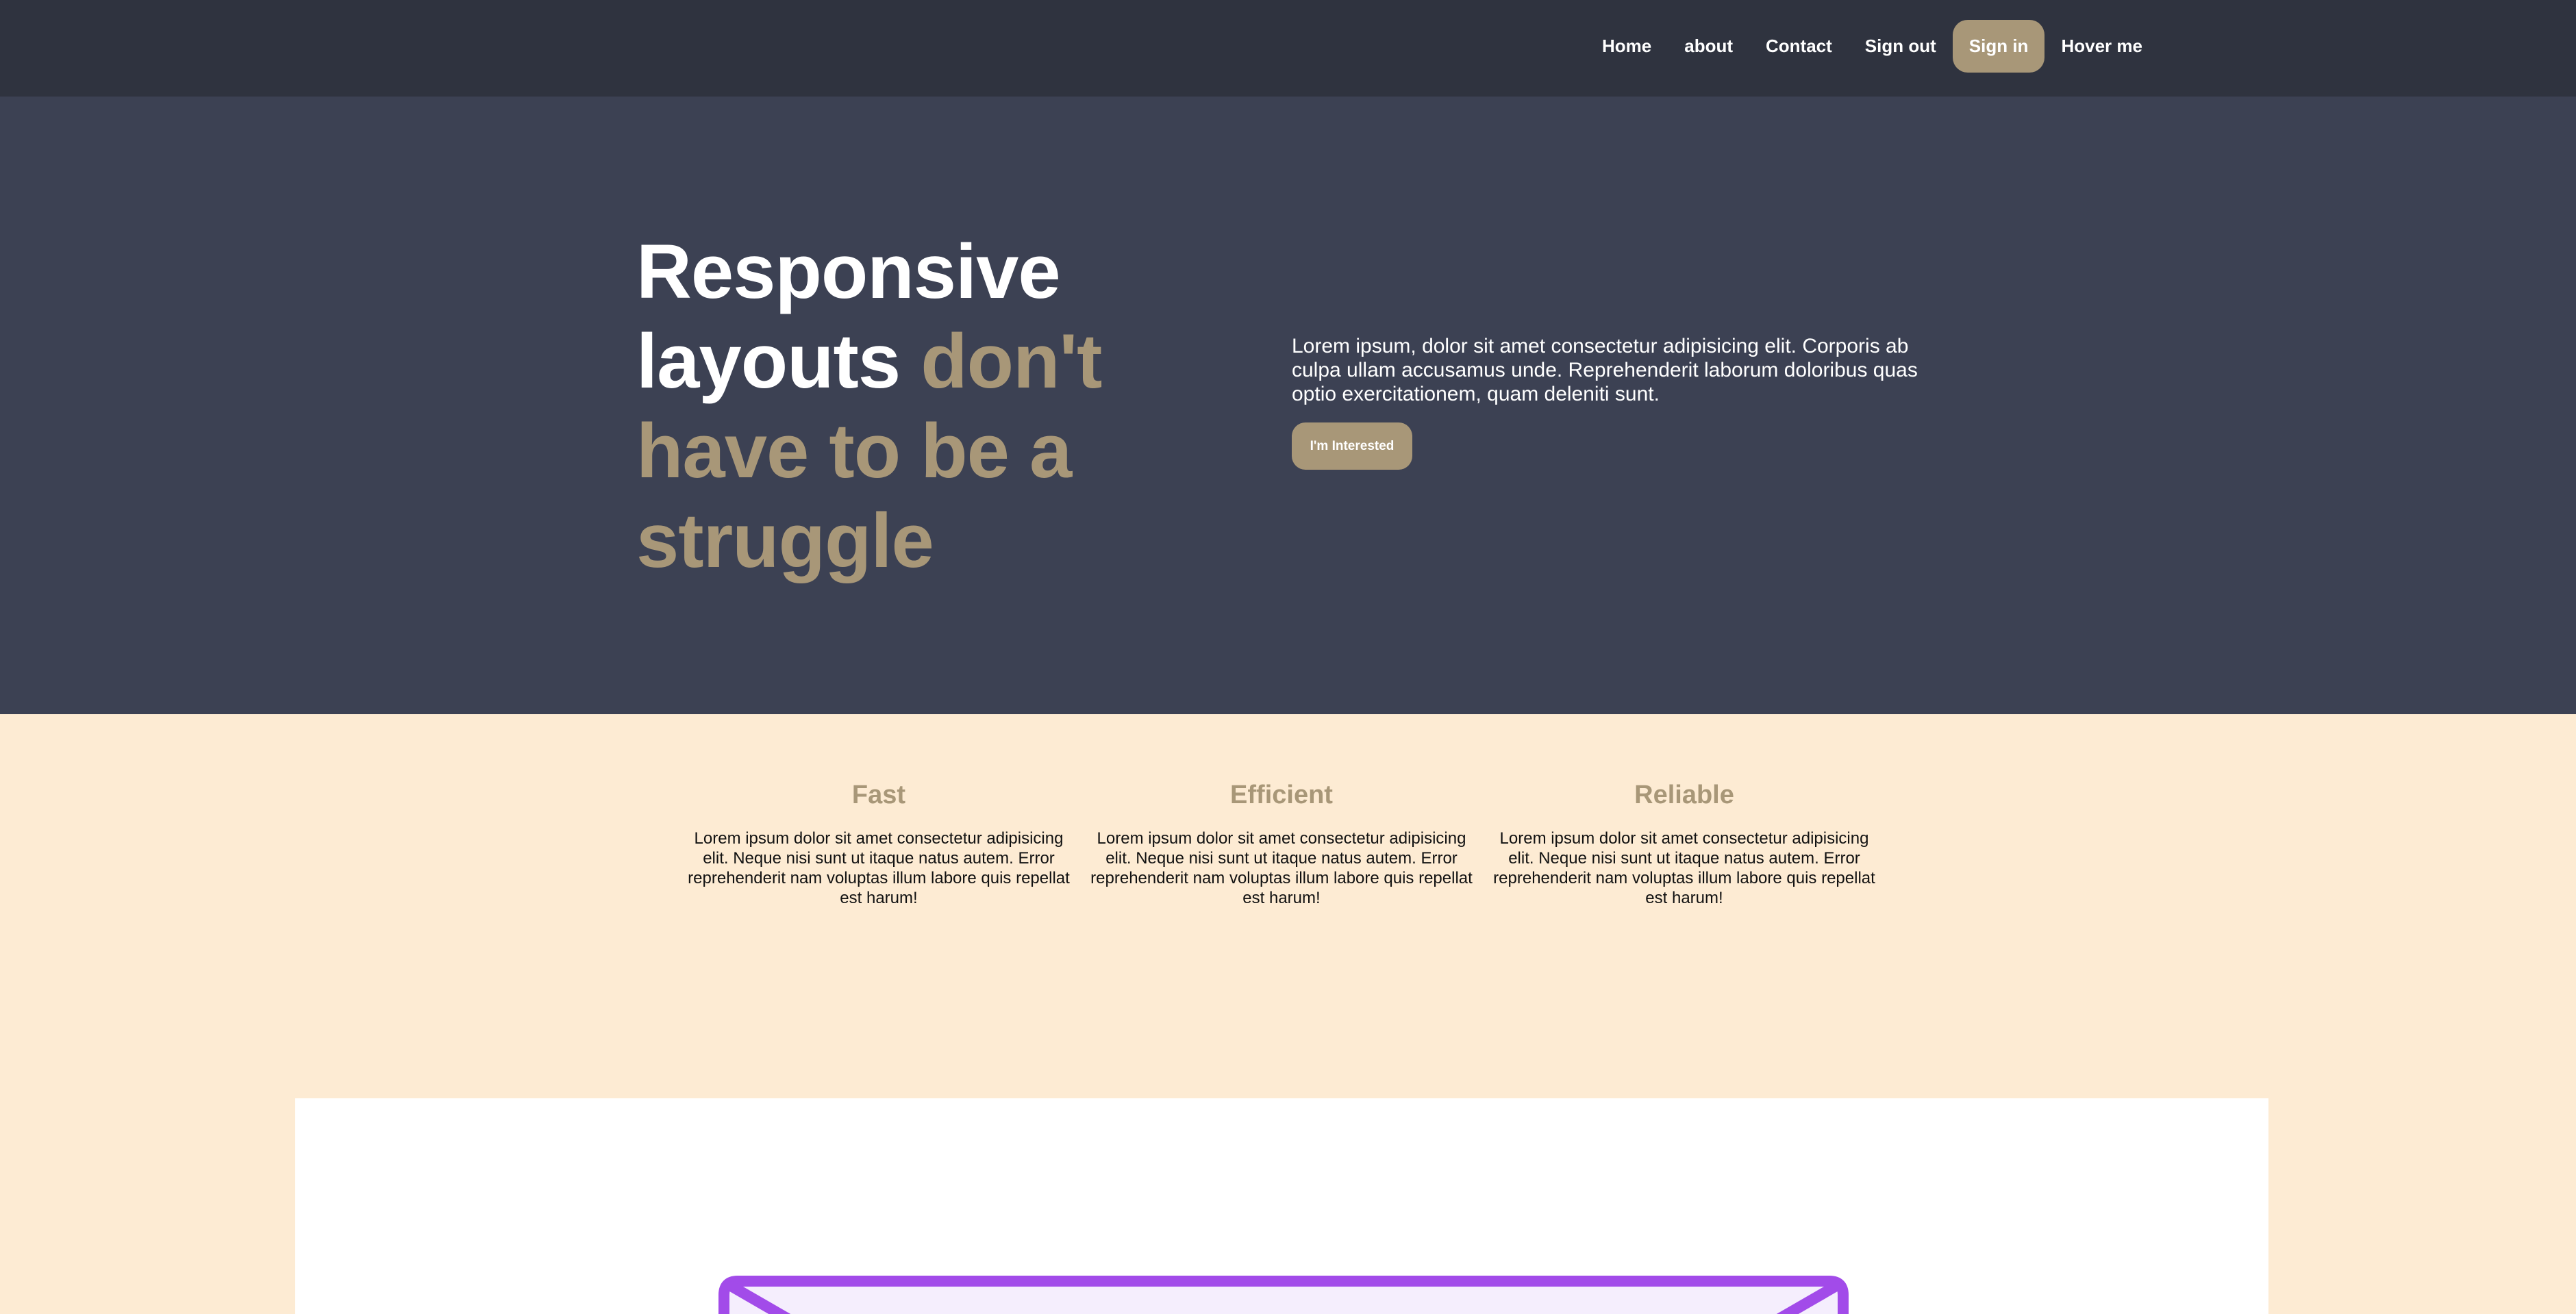 The image size is (2576, 1314). What do you see at coordinates (1684, 795) in the screenshot?
I see `feature-title: Reliable` at bounding box center [1684, 795].